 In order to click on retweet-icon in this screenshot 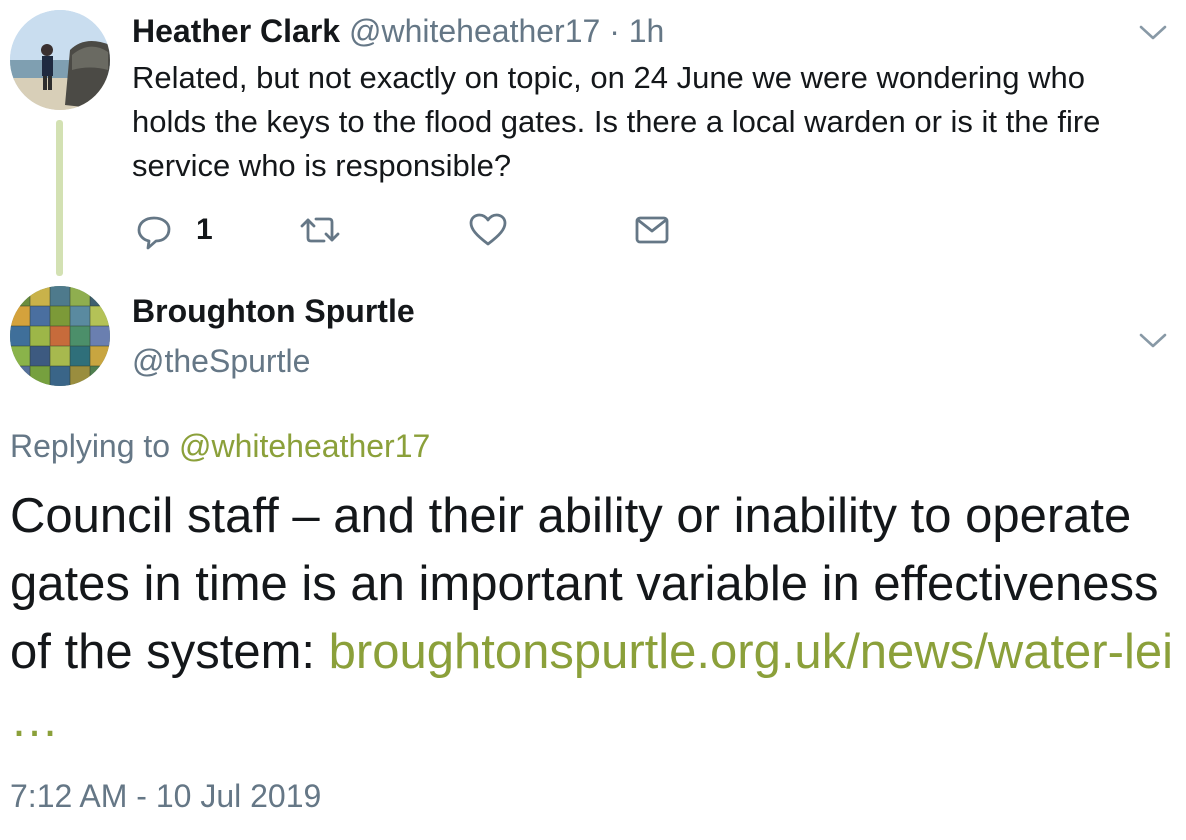, I will do `click(320, 230)`.